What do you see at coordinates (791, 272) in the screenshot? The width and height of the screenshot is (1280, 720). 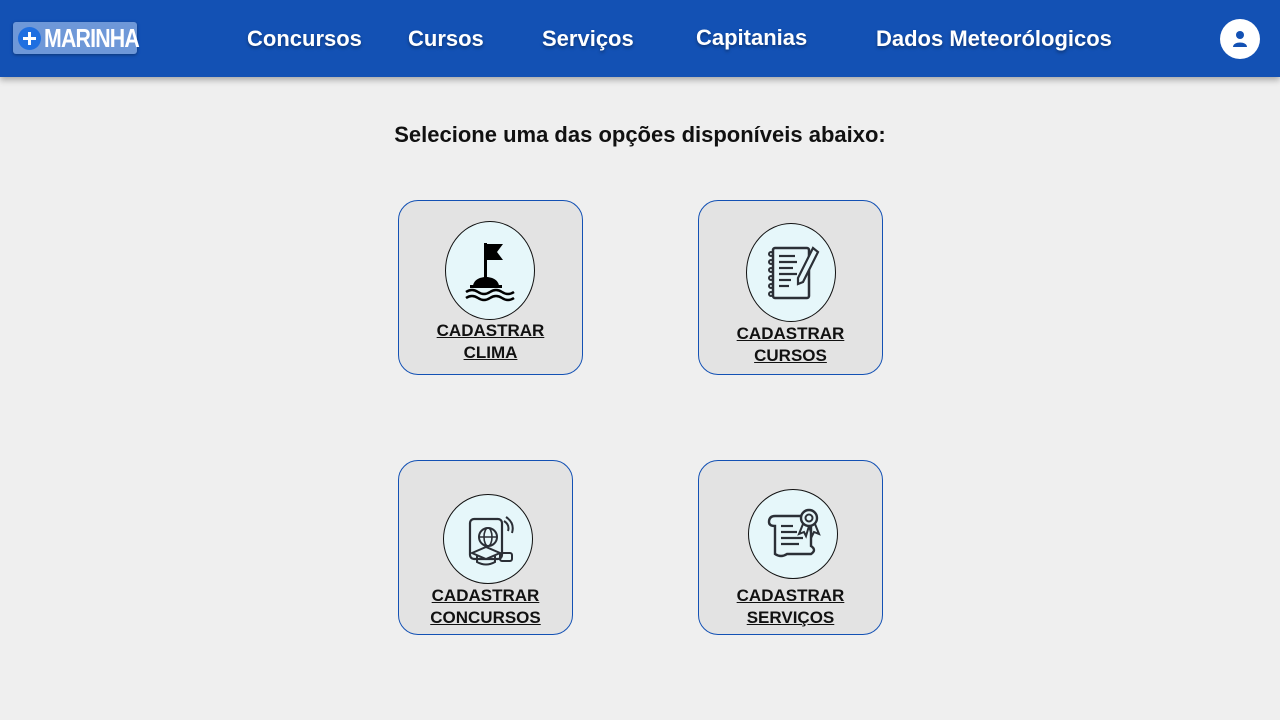 I see `notebook-pencil-icon` at bounding box center [791, 272].